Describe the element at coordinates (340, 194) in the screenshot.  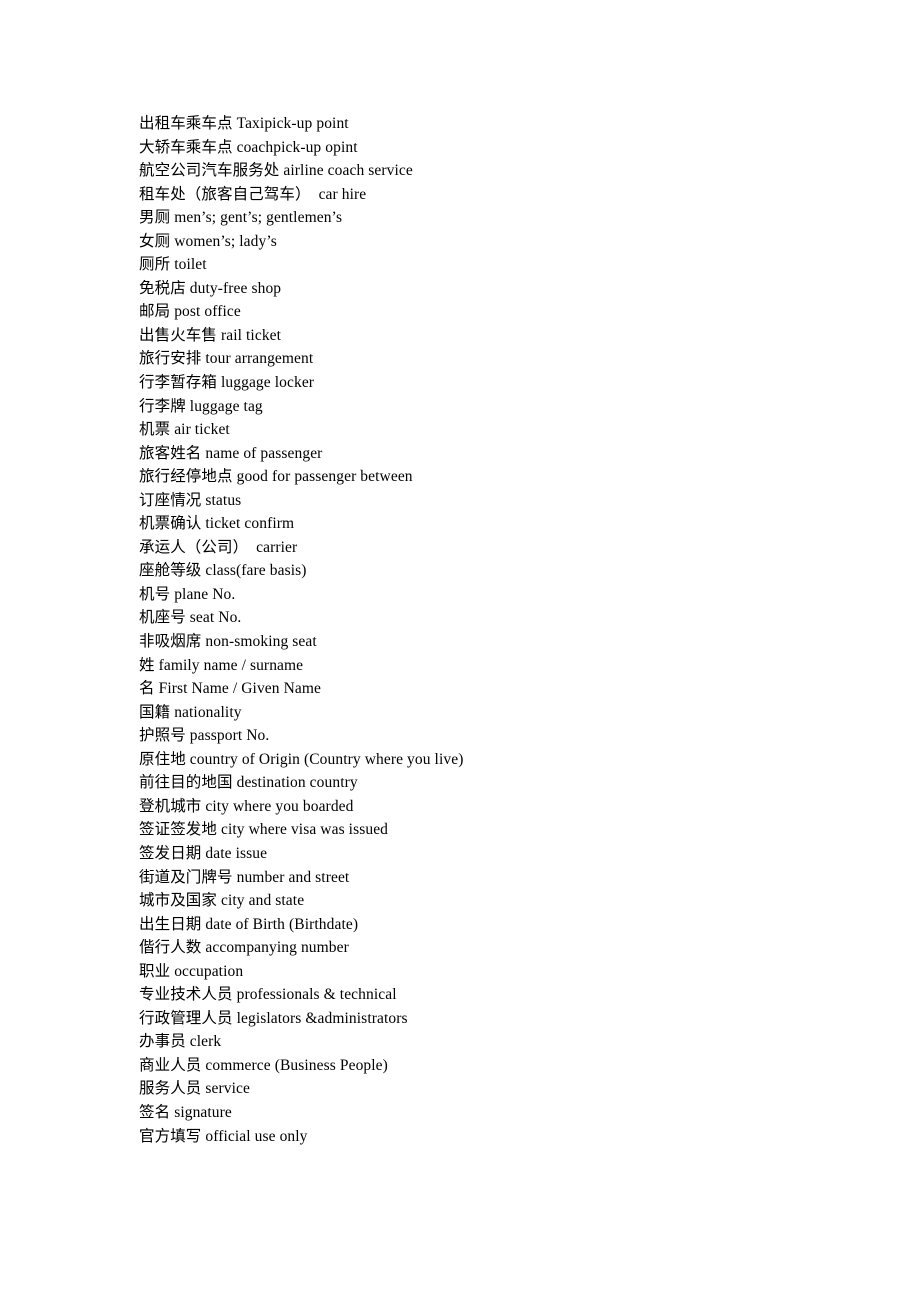
I see `glossary-entry-english: car hire` at that location.